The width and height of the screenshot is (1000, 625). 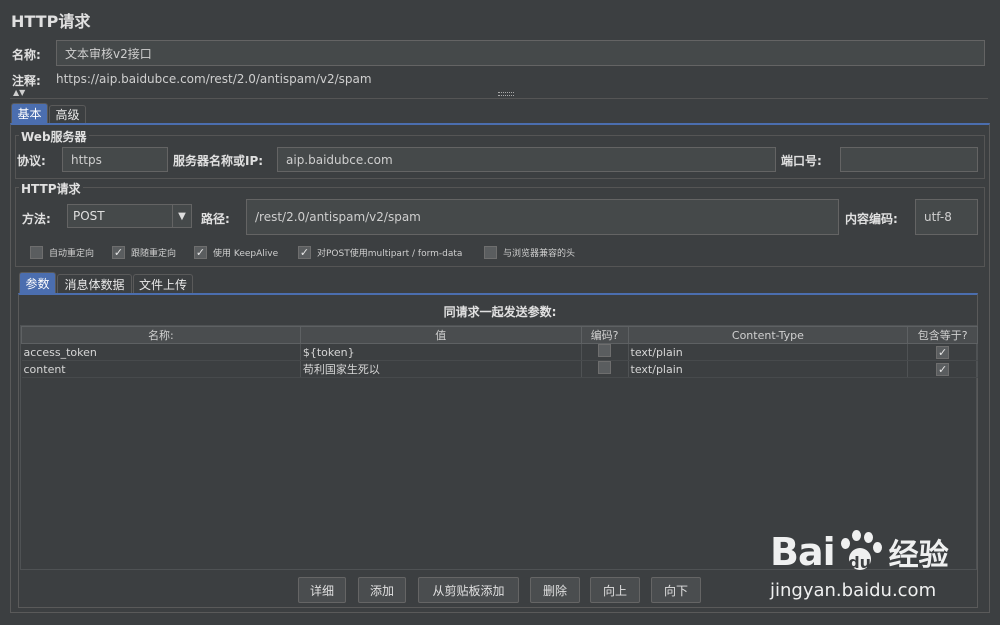 I want to click on tab-body-data: 消息体数据, so click(x=94, y=283).